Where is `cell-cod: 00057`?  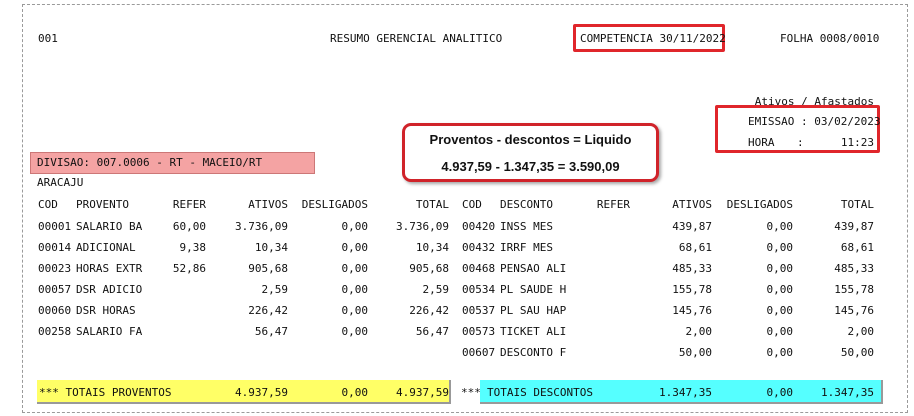 cell-cod: 00057 is located at coordinates (55, 289).